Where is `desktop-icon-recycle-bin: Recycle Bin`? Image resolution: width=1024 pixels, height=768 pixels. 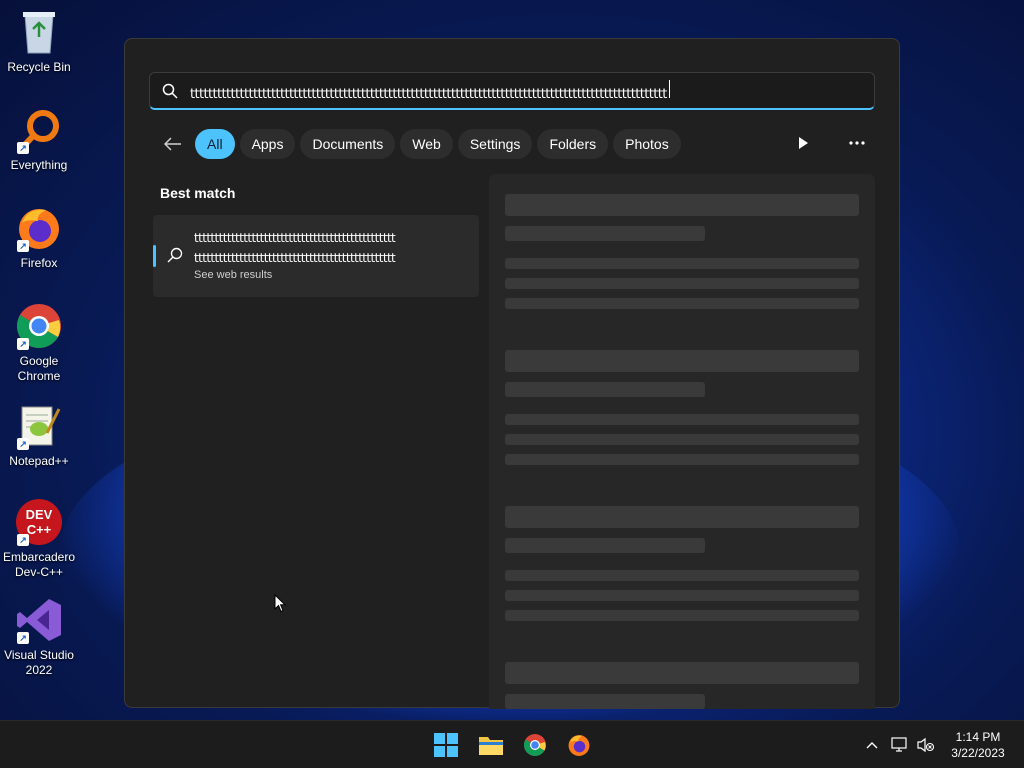 desktop-icon-recycle-bin: Recycle Bin is located at coordinates (39, 41).